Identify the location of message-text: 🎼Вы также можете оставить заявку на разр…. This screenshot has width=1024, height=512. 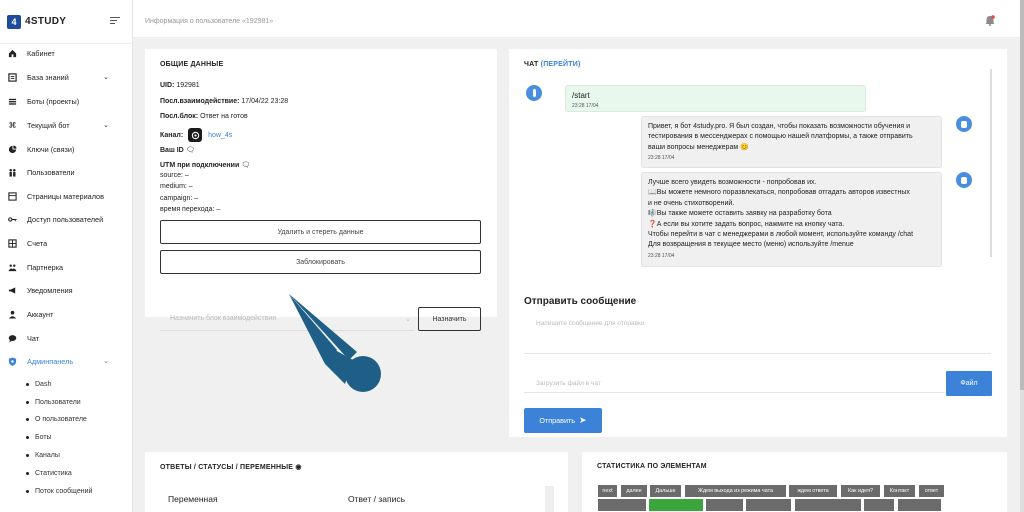
(740, 214).